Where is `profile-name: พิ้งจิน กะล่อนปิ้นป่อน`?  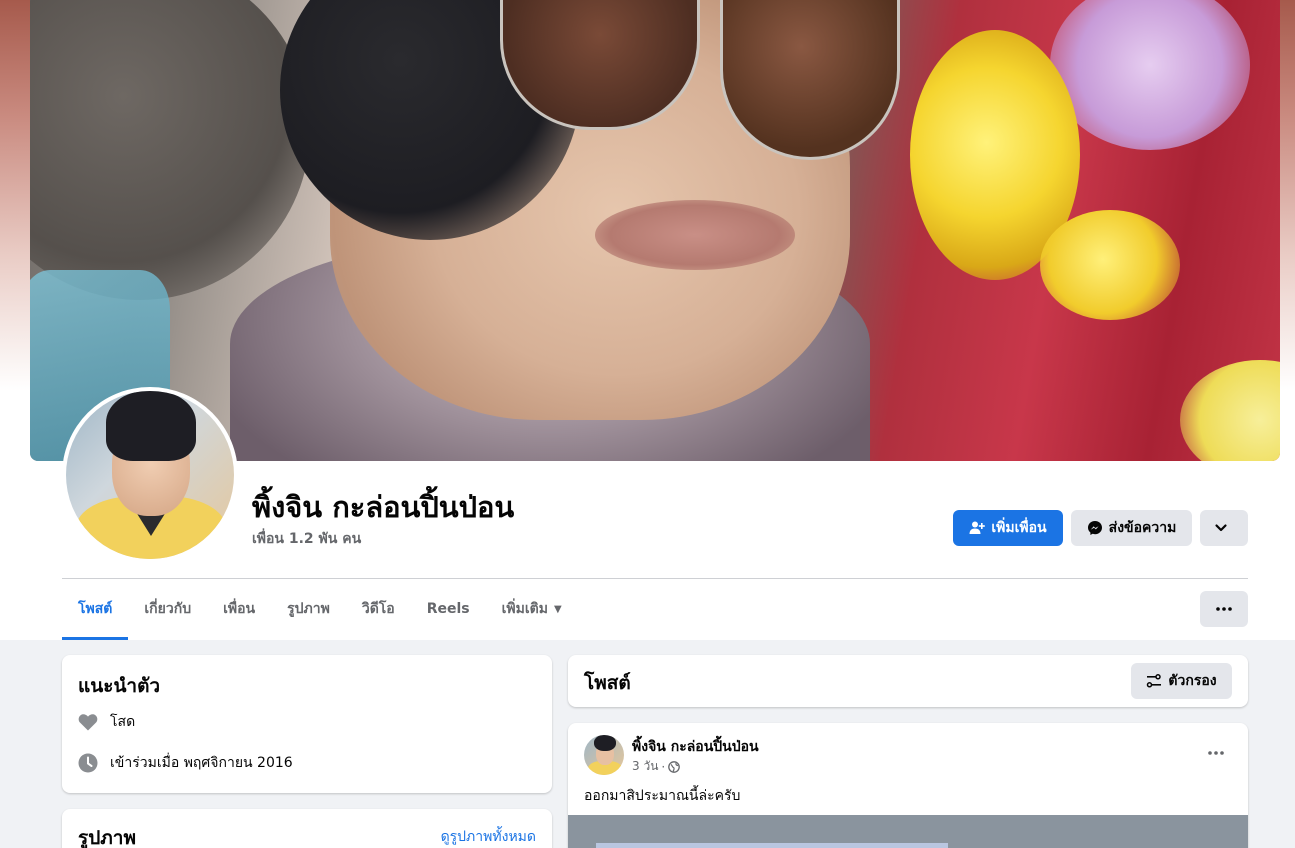 profile-name: พิ้งจิน กะล่อนปิ้นป่อน is located at coordinates (383, 507).